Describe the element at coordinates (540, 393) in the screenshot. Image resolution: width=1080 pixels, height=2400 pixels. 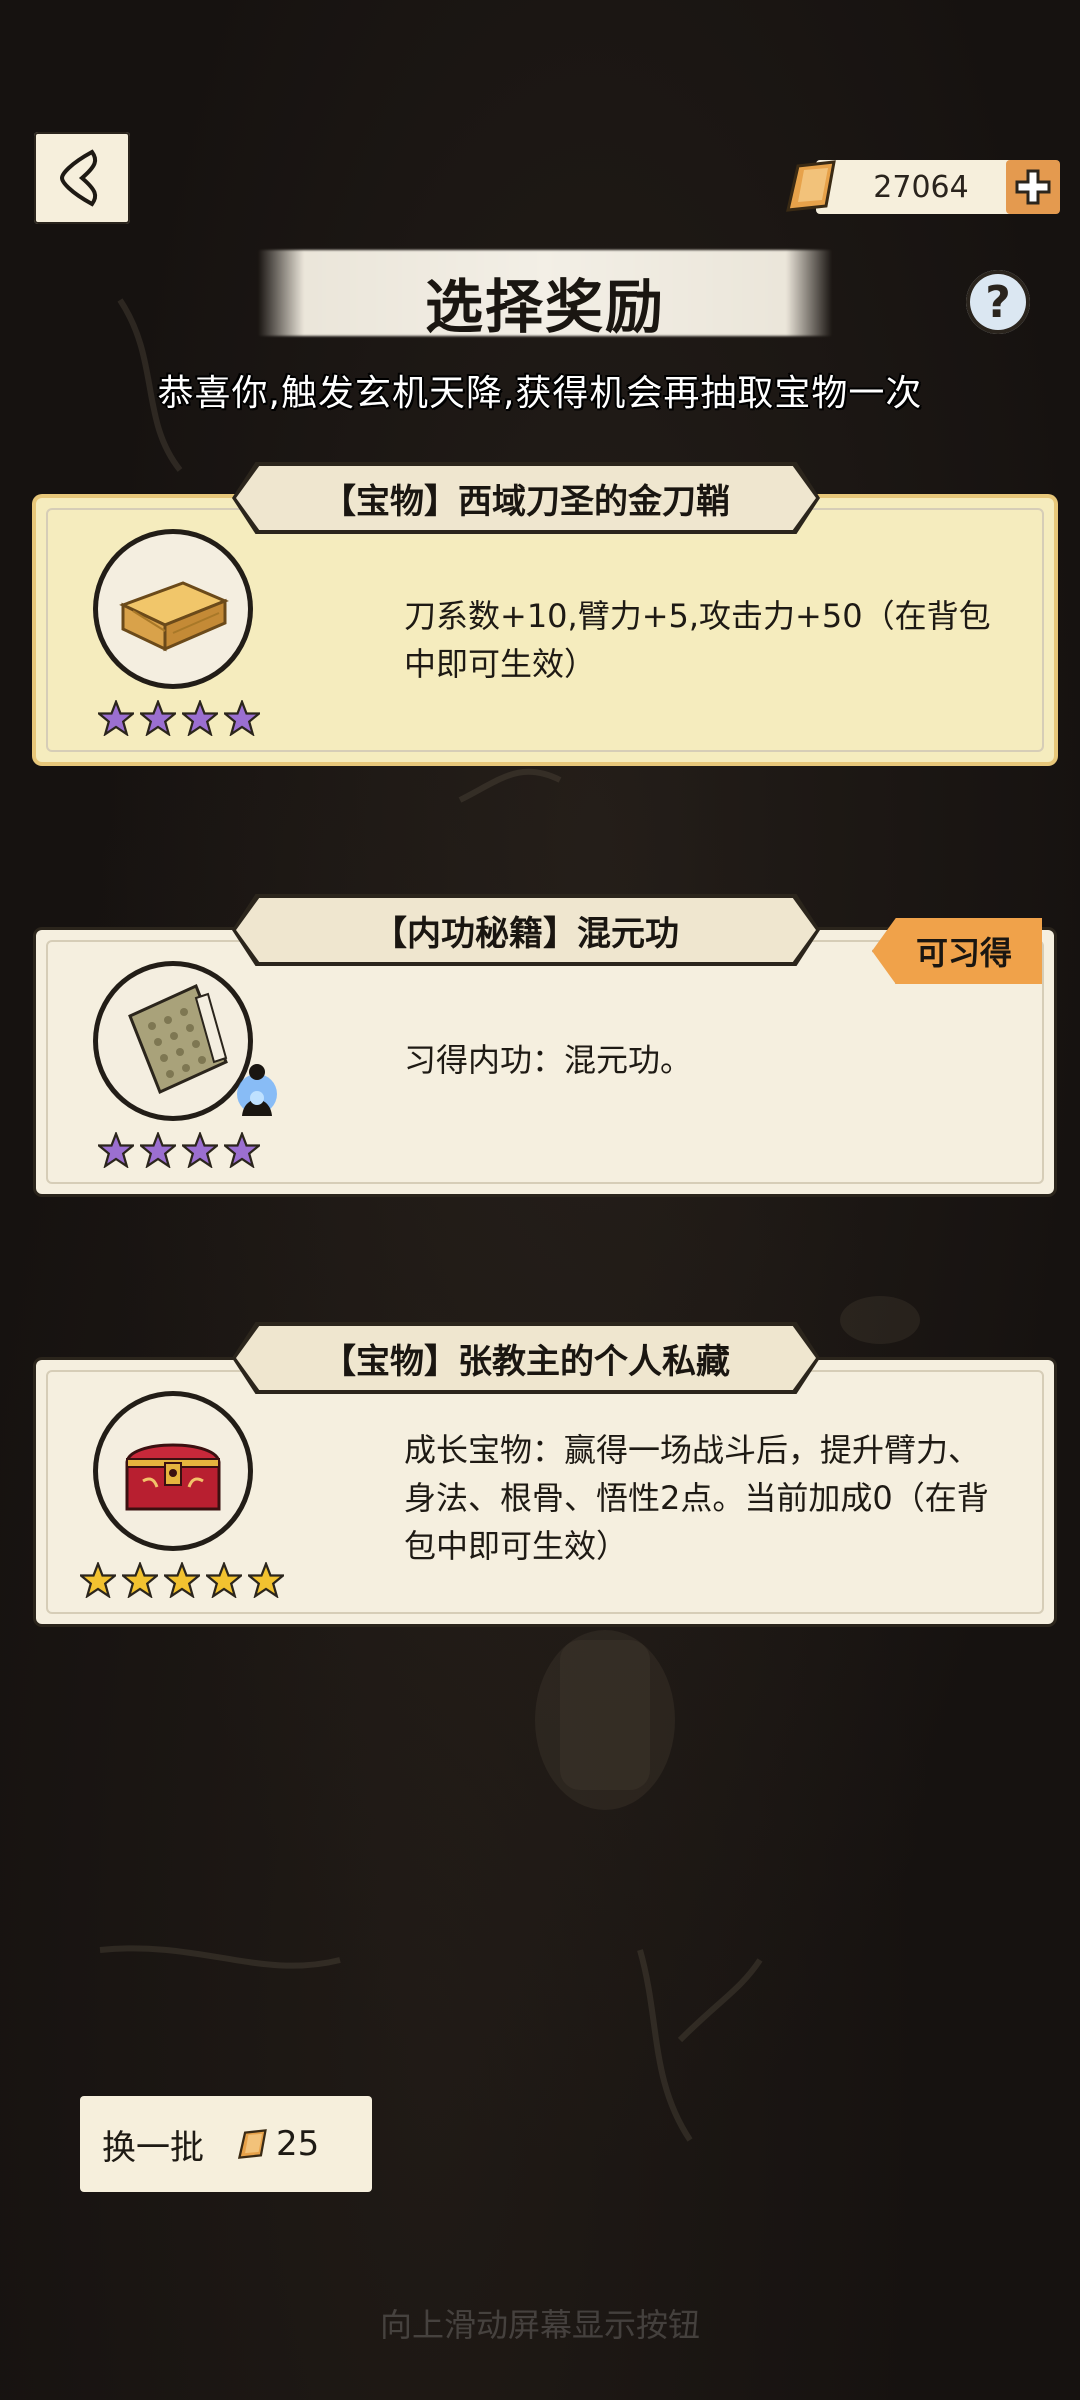
I see `subtitle: 恭喜你,触发玄机天降,获得机会再抽取宝物一次` at that location.